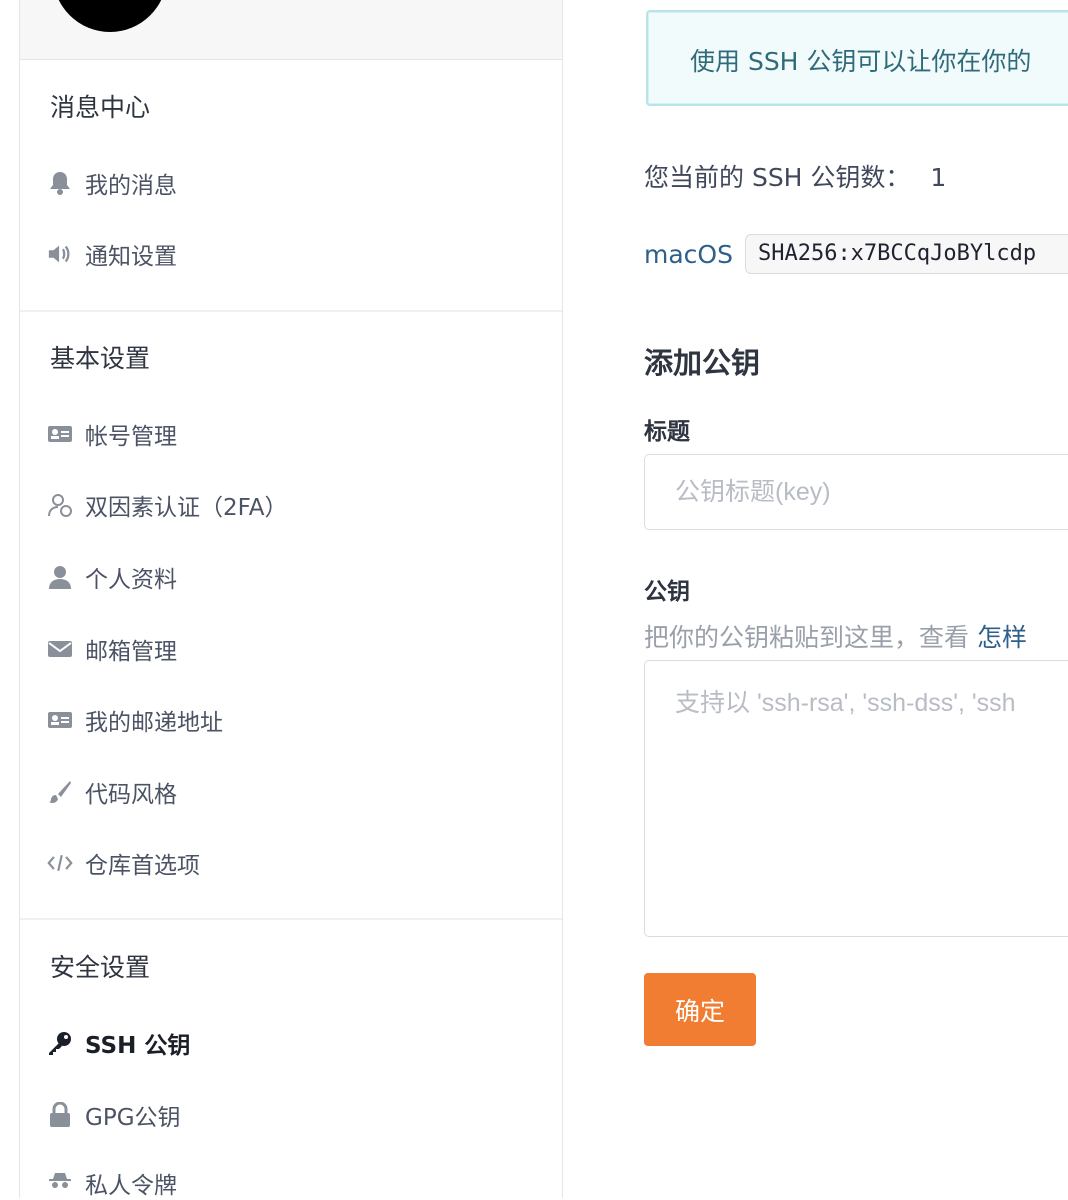 This screenshot has width=1068, height=1200. What do you see at coordinates (60, 792) in the screenshot?
I see `paint-brush-icon` at bounding box center [60, 792].